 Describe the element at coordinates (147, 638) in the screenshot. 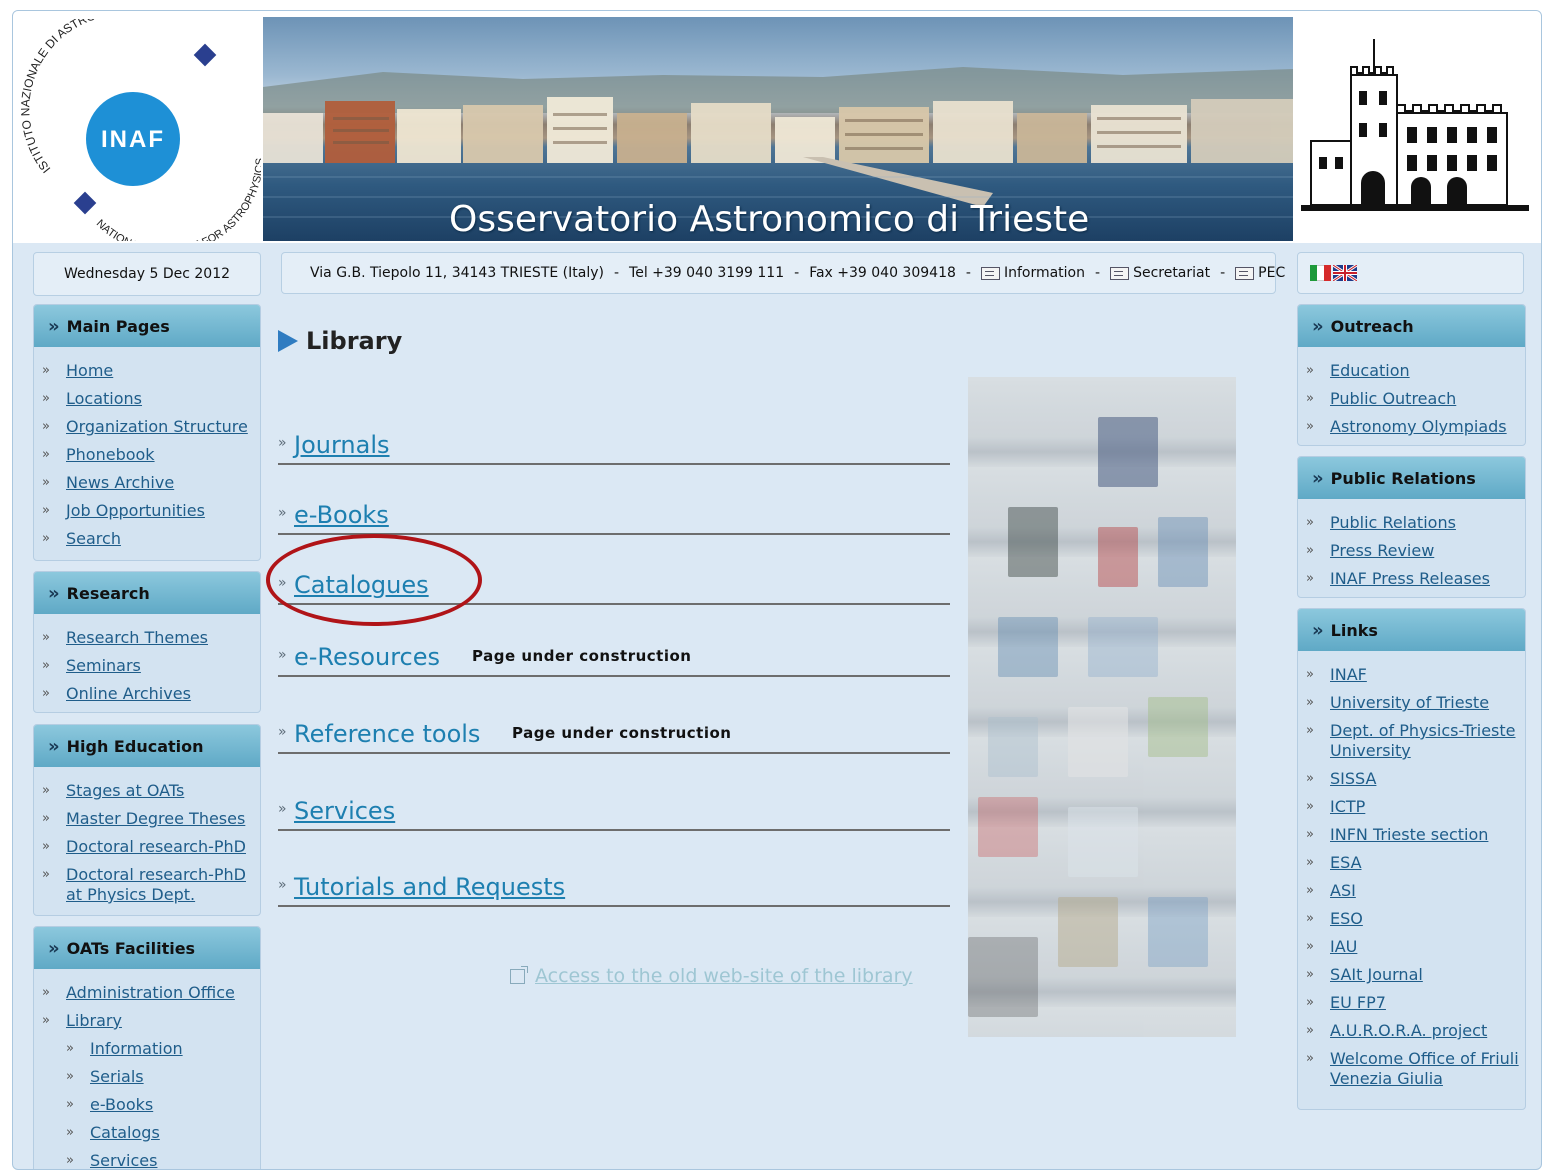

I see `nav-research-themes: » Research Themes` at that location.